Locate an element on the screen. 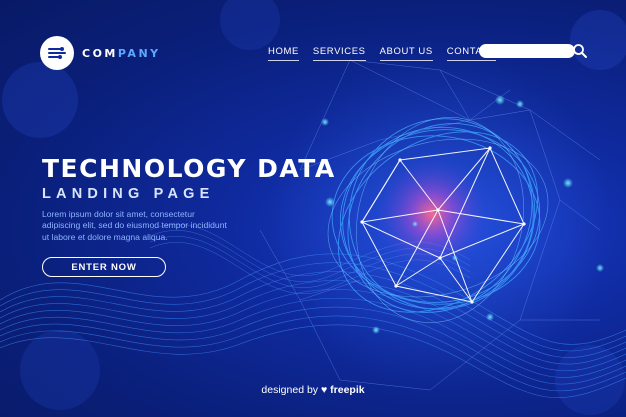 Image resolution: width=626 pixels, height=417 pixels. search-icon is located at coordinates (580, 51).